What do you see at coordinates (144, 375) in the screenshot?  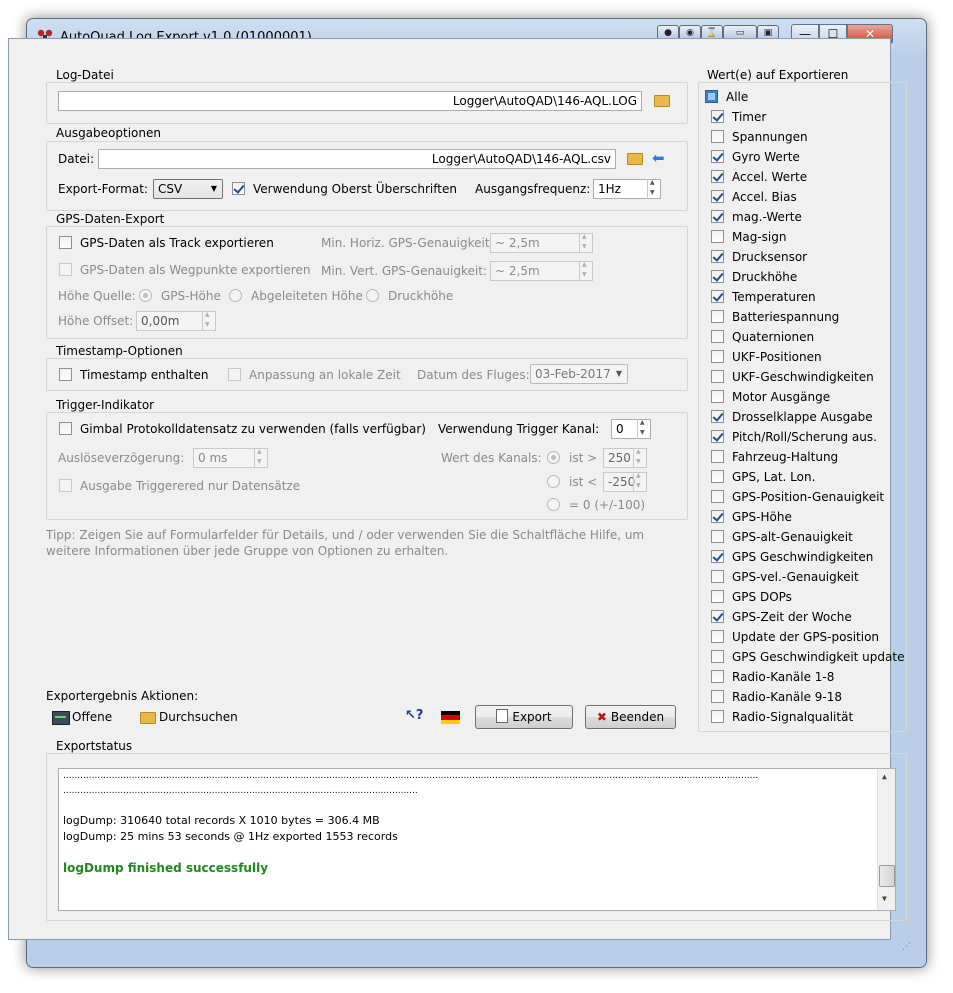 I see `timestamp-include-label: Timestamp enthalten` at bounding box center [144, 375].